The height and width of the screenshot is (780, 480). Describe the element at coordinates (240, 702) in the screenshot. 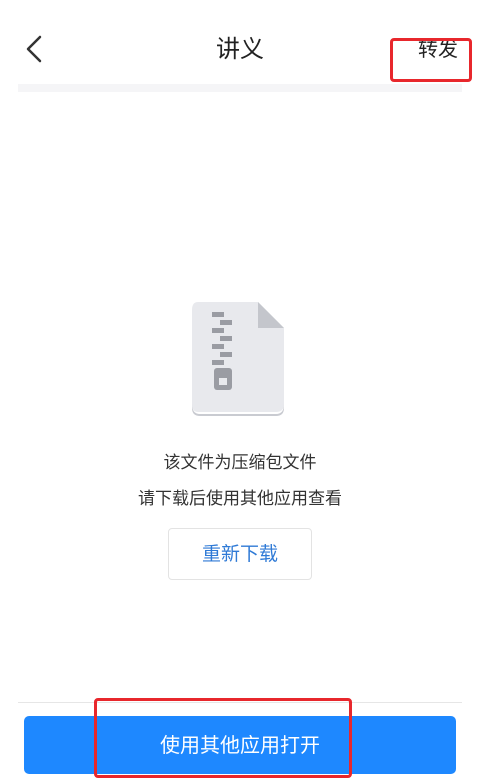

I see `footer-divider` at that location.